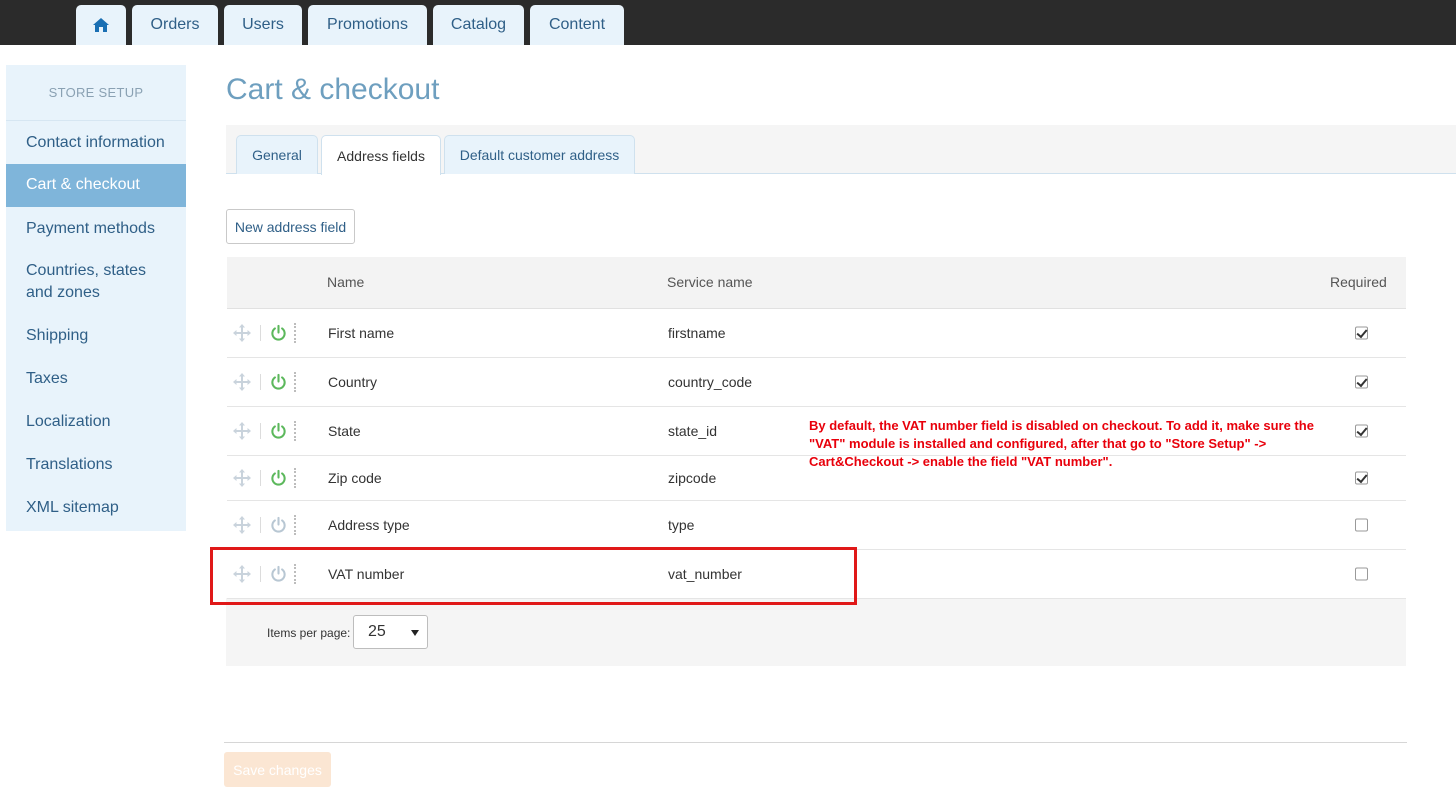 The image size is (1456, 797). Describe the element at coordinates (377, 631) in the screenshot. I see `items-per-page-value: 25` at that location.